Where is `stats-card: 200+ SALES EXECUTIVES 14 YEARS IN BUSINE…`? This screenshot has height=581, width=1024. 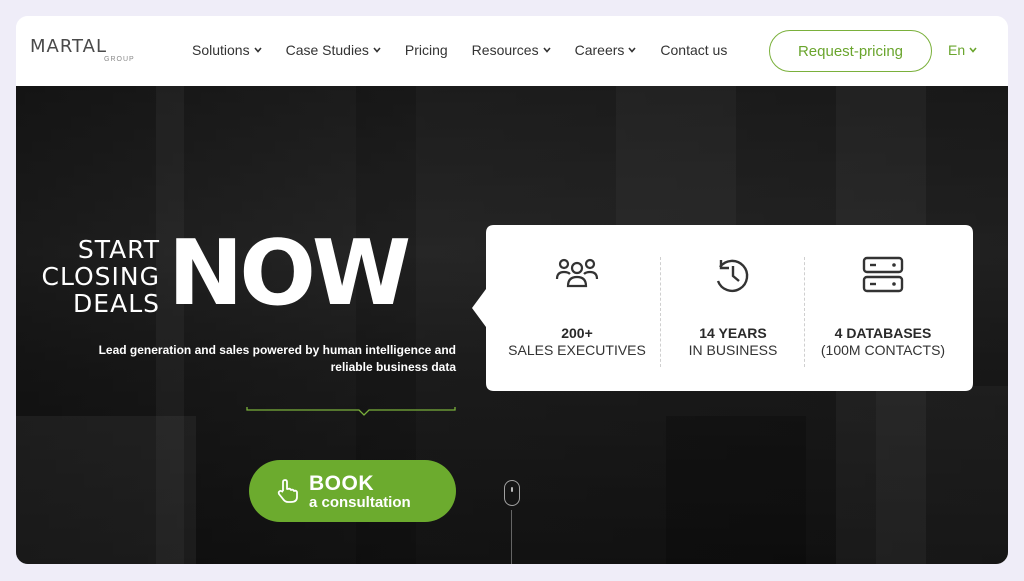
stats-card: 200+ SALES EXECUTIVES 14 YEARS IN BUSINE… is located at coordinates (722, 308).